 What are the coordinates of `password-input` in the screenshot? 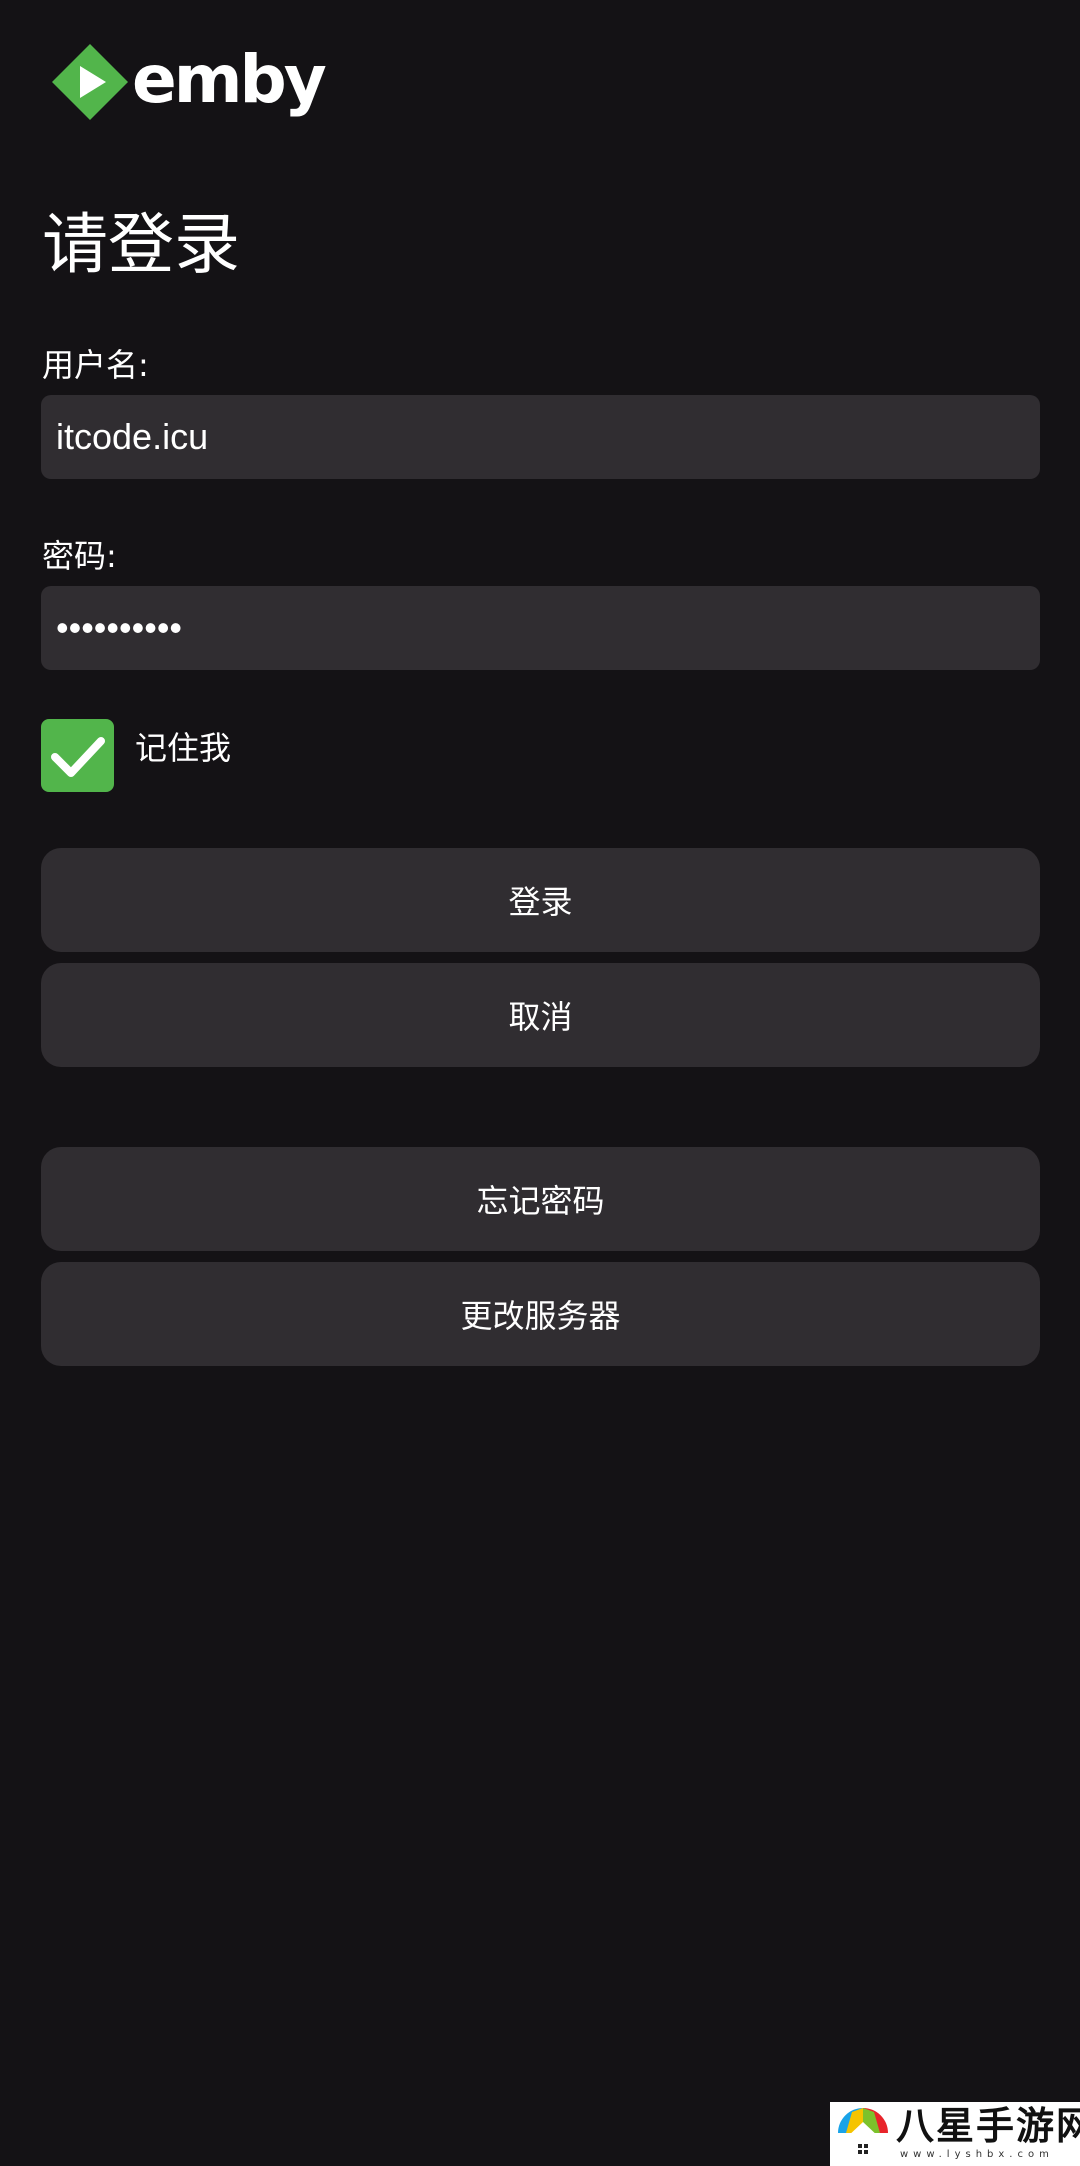 It's located at (540, 628).